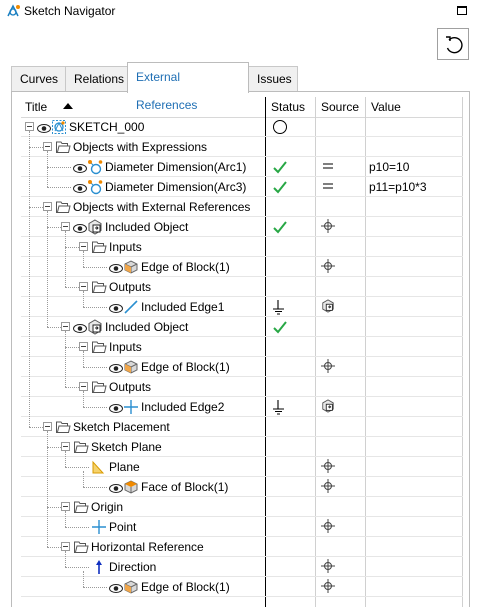  I want to click on row-label: Origin, so click(107, 507).